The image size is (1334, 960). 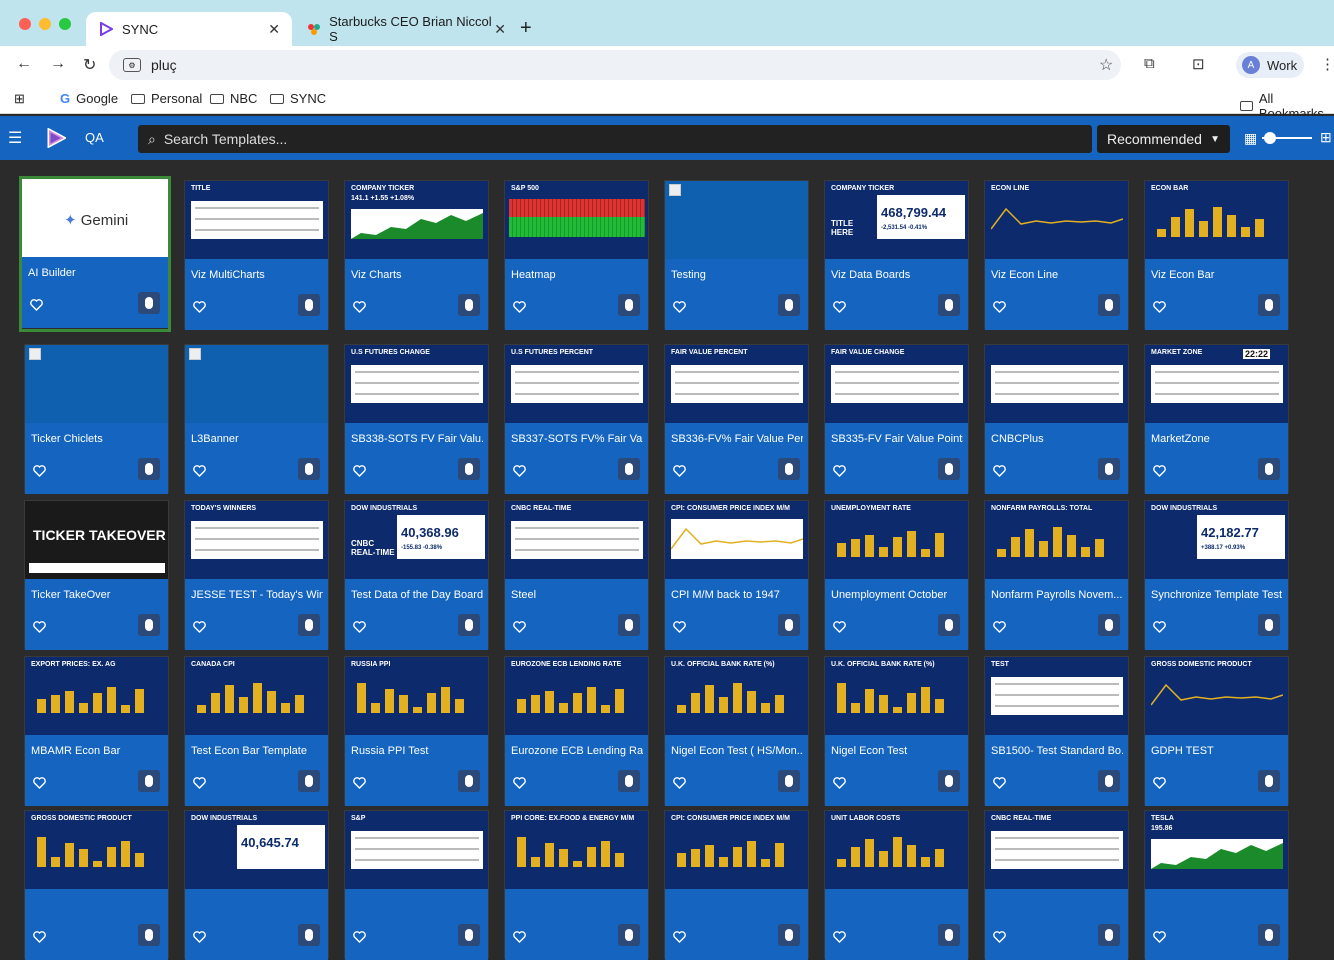 I want to click on template-thumbnail: CANADA CPI, so click(x=256, y=696).